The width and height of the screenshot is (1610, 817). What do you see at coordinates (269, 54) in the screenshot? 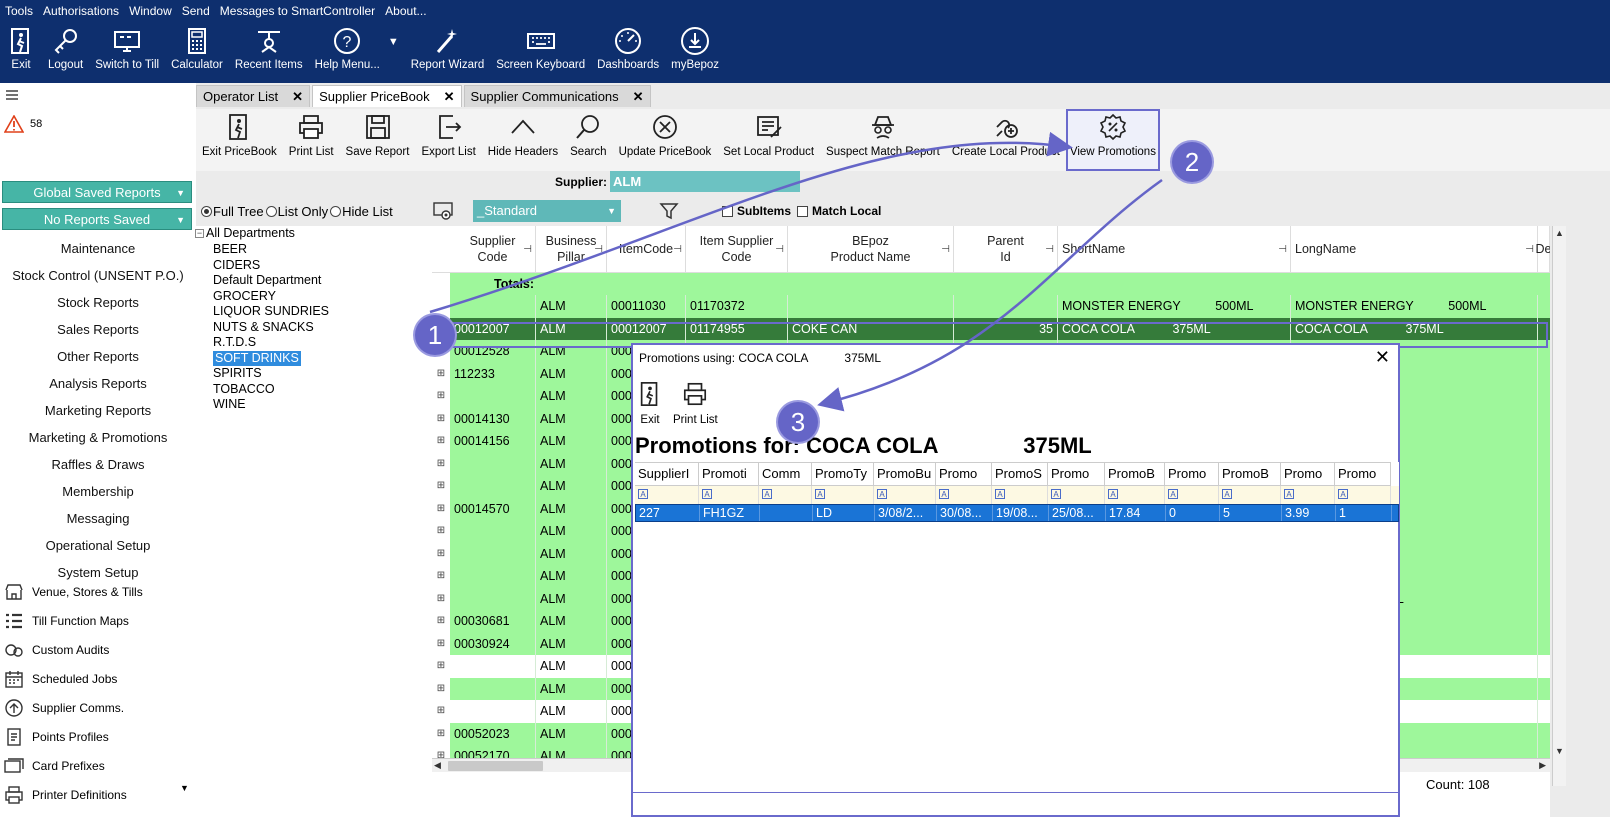
I see `recent-items-button: Recent Items` at bounding box center [269, 54].